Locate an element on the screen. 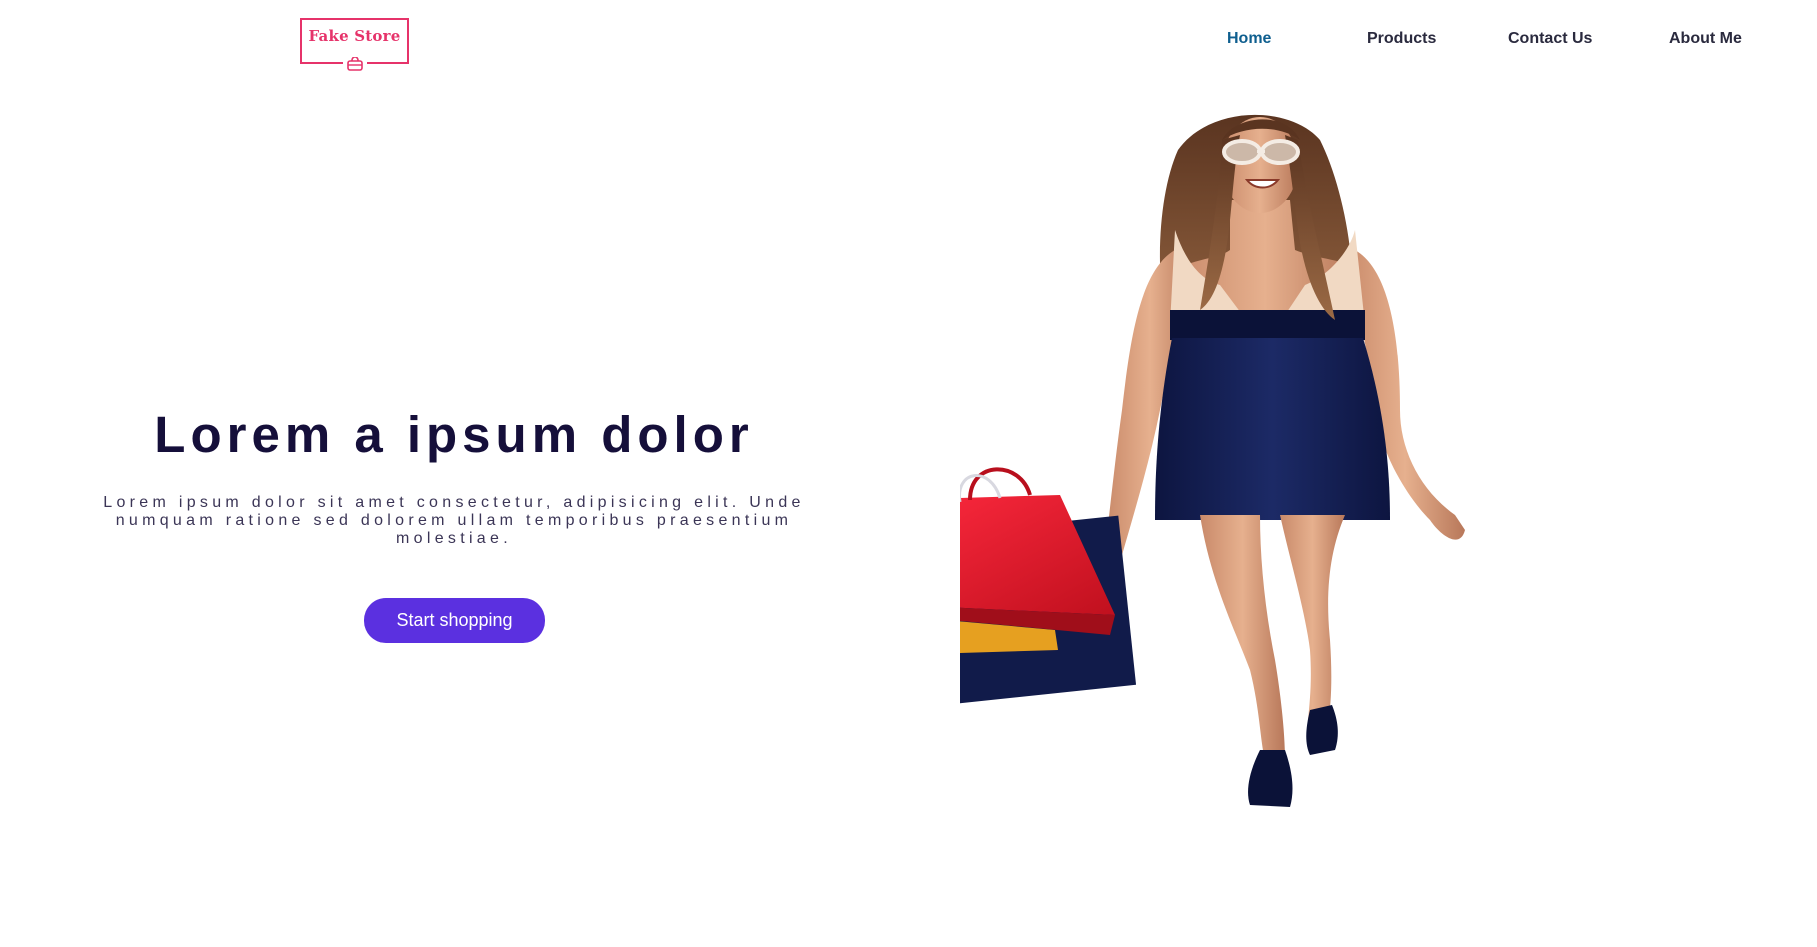 The height and width of the screenshot is (947, 1817). left-leg-shape is located at coordinates (1242, 637).